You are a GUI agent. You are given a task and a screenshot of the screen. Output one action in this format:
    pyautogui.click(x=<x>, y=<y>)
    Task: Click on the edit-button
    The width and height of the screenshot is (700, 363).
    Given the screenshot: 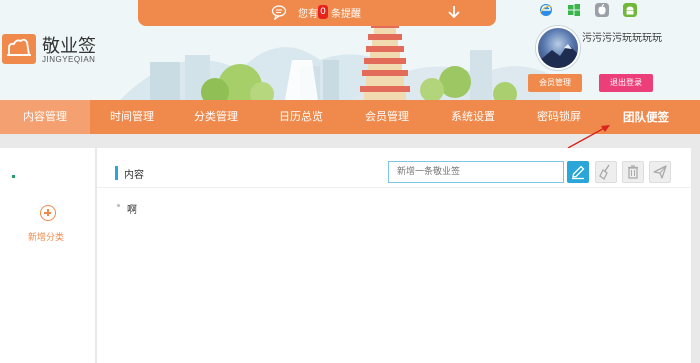 What is the action you would take?
    pyautogui.click(x=578, y=172)
    